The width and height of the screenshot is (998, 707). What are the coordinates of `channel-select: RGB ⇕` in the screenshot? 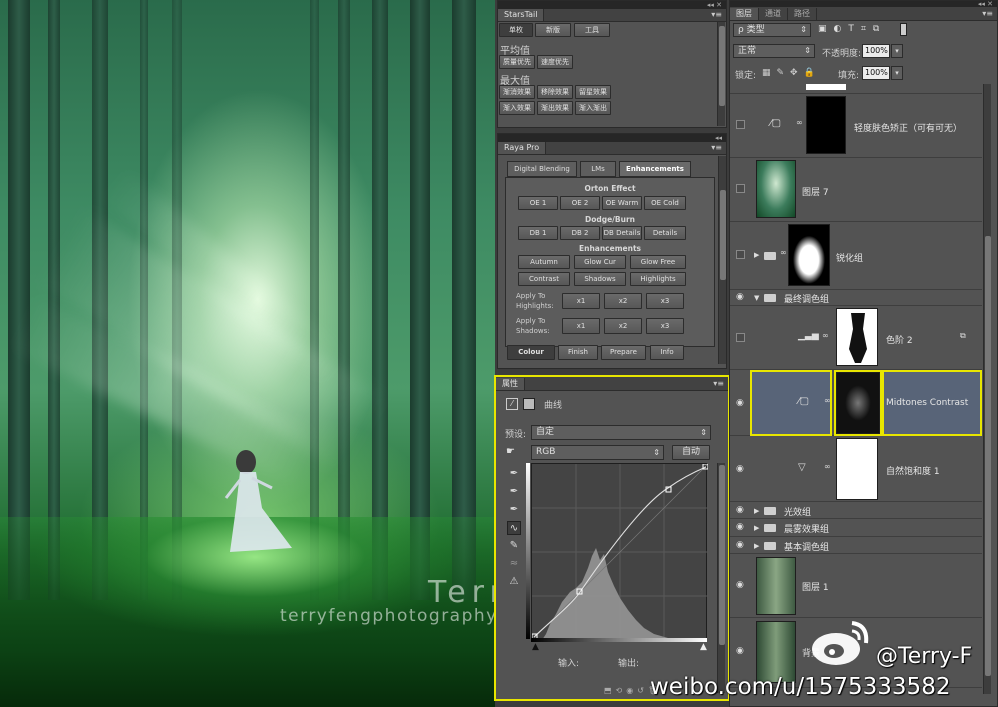 It's located at (597, 452).